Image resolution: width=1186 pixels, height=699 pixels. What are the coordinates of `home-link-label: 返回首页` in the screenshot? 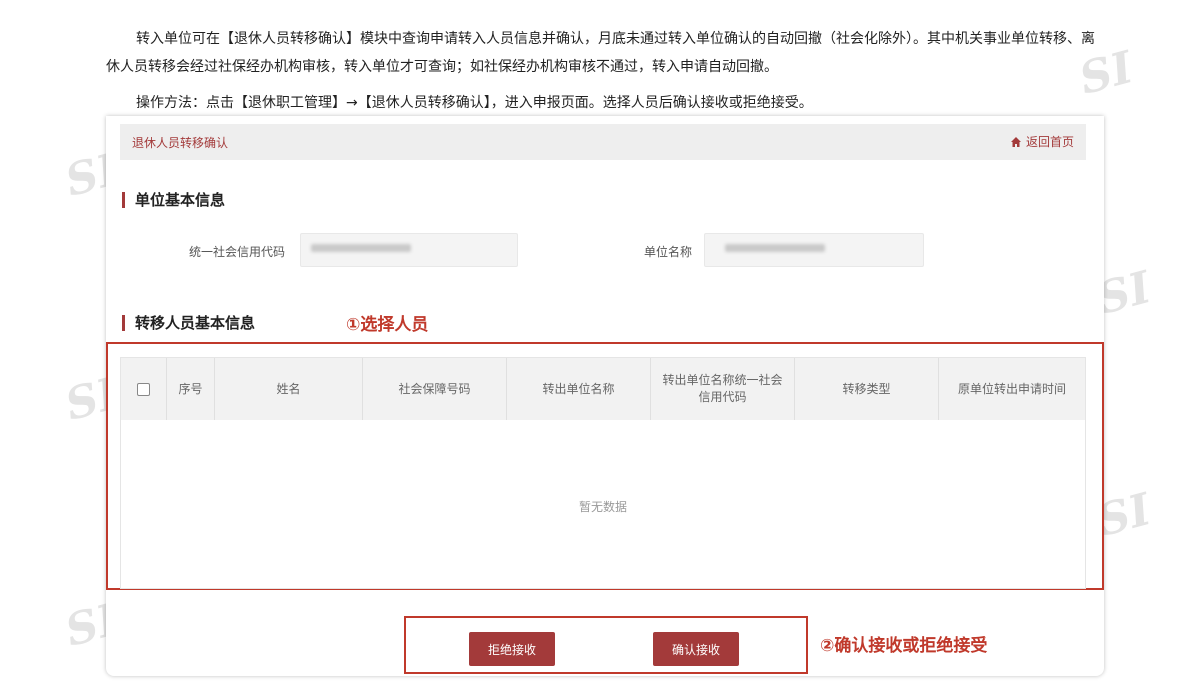 It's located at (1049, 142).